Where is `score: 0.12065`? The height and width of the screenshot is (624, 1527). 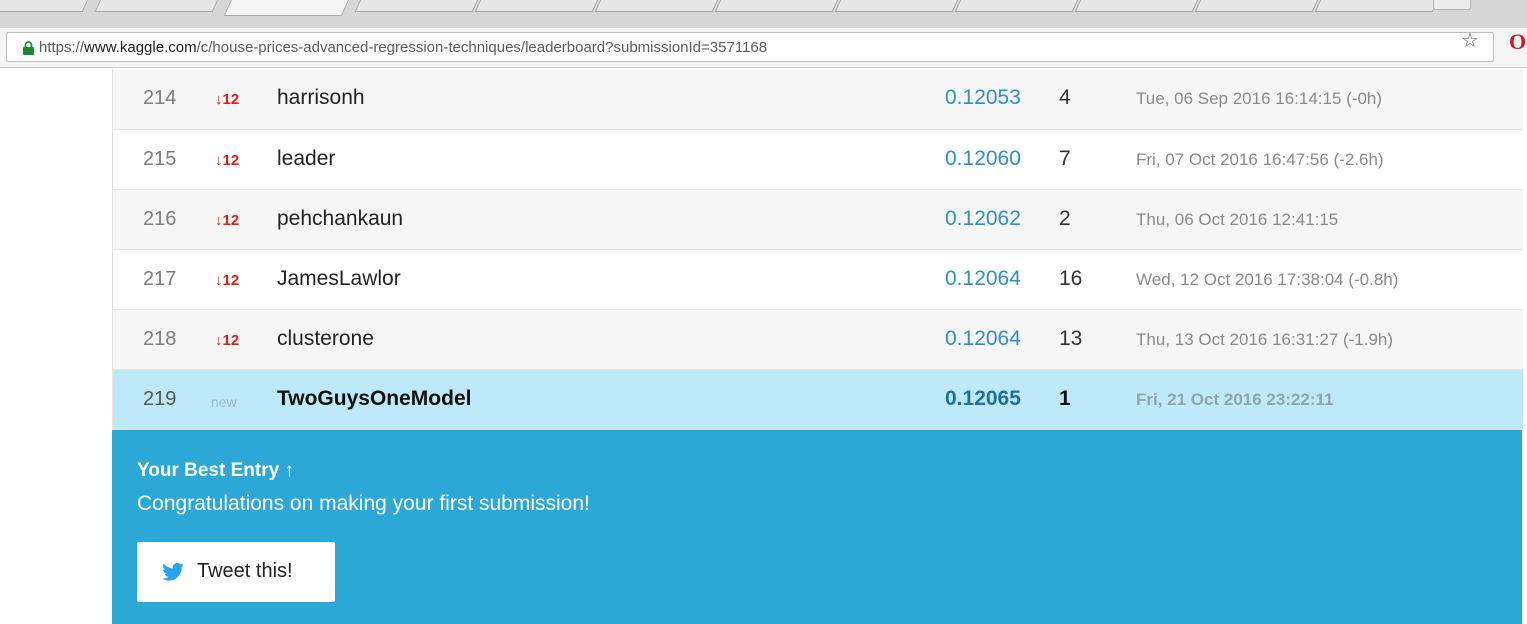
score: 0.12065 is located at coordinates (983, 398).